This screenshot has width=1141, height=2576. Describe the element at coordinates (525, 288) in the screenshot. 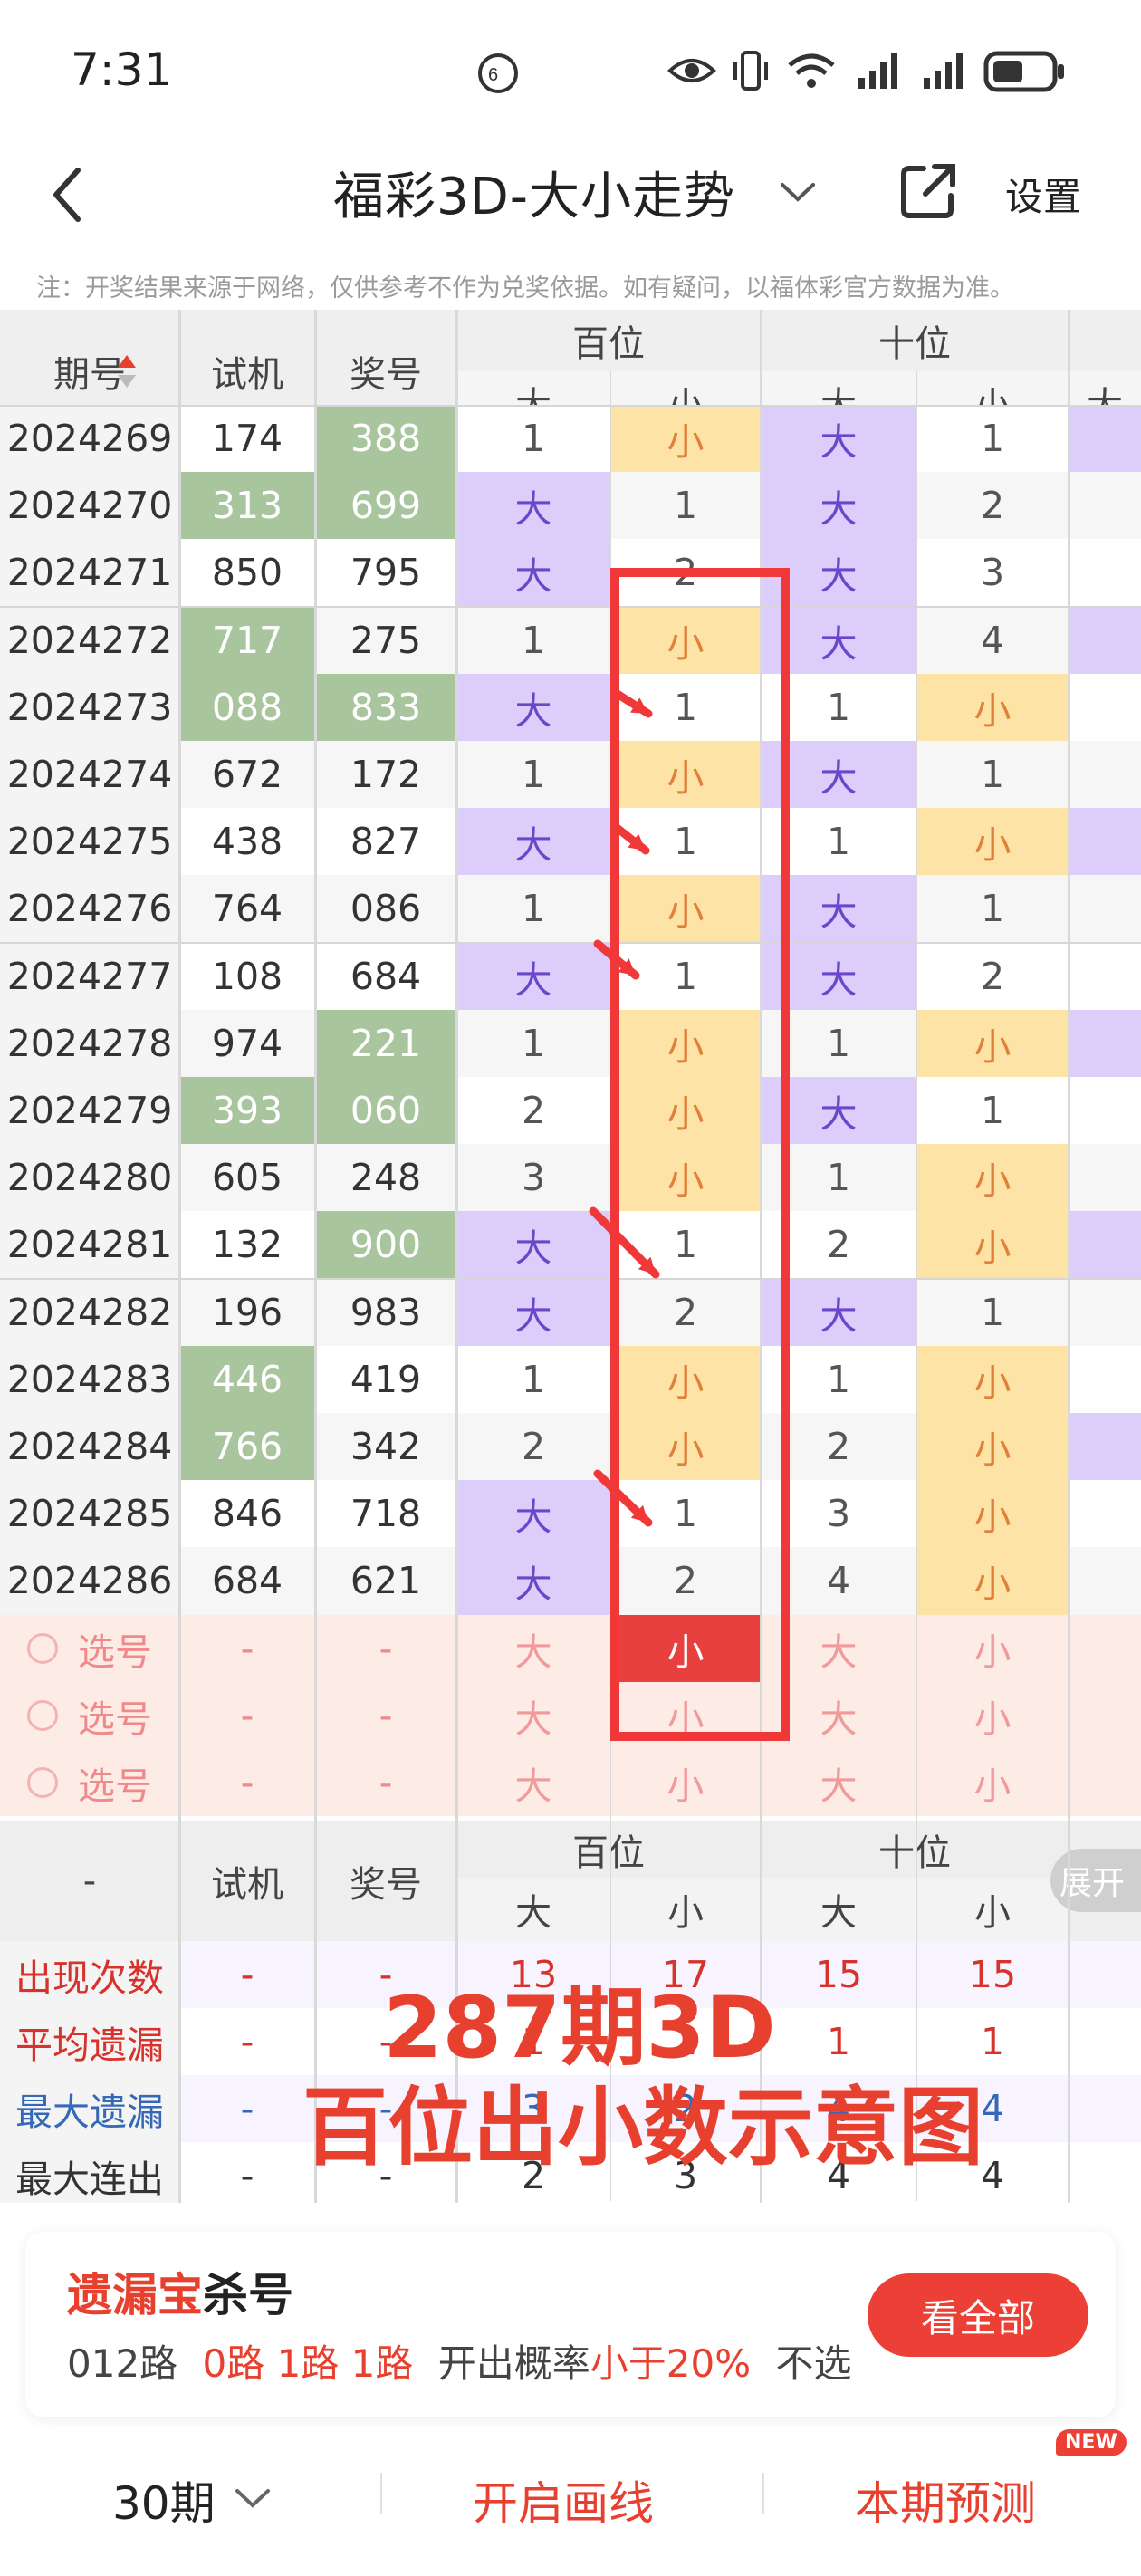

I see `disclaimer-notice: 注：开奖结果来源于网络，仅供参考不作为兑奖依据。如有疑问，以福体彩官方数据为准。` at that location.